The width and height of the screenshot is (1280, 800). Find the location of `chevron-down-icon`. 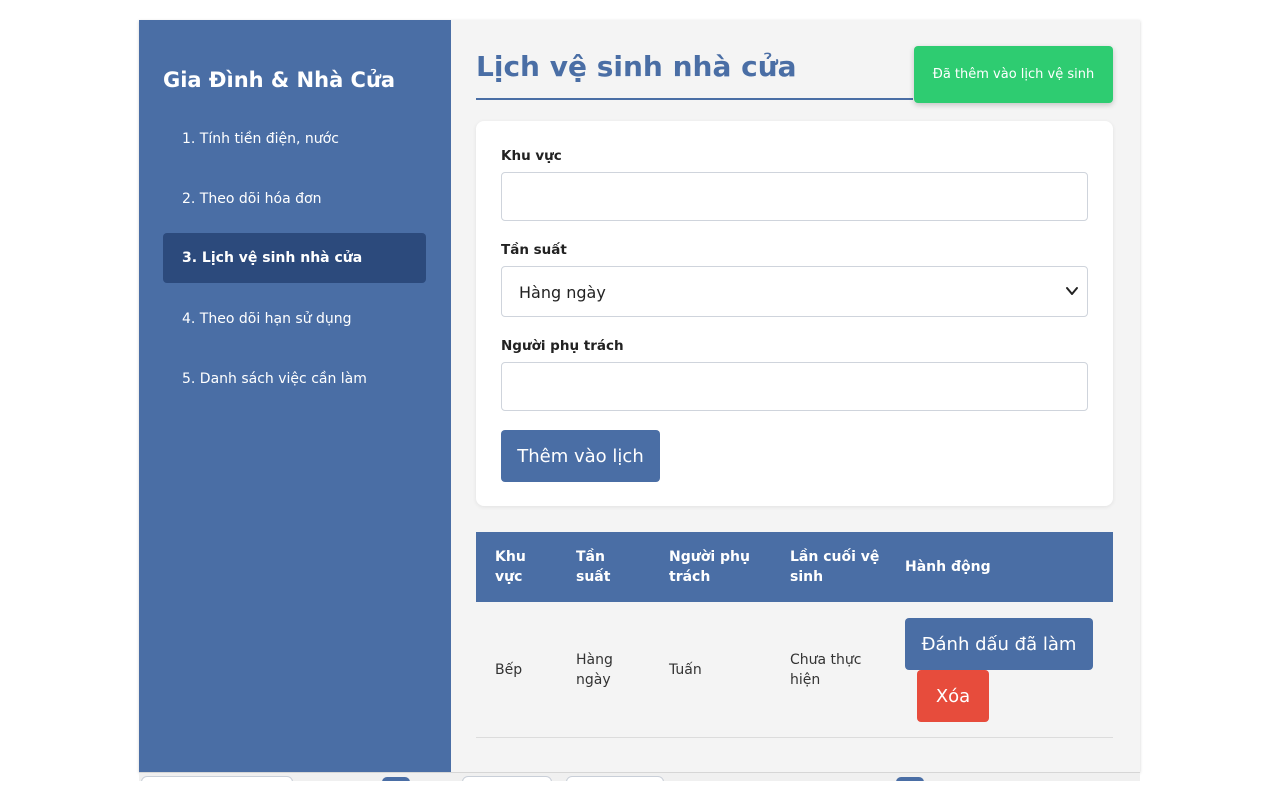

chevron-down-icon is located at coordinates (1072, 291).